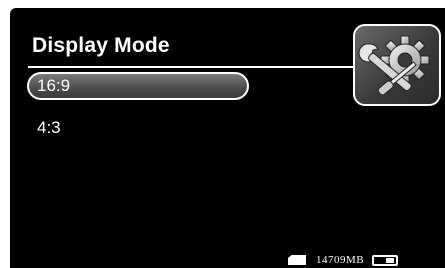 Image resolution: width=445 pixels, height=268 pixels. What do you see at coordinates (49, 128) in the screenshot?
I see `menu-item-4-3: 4:3` at bounding box center [49, 128].